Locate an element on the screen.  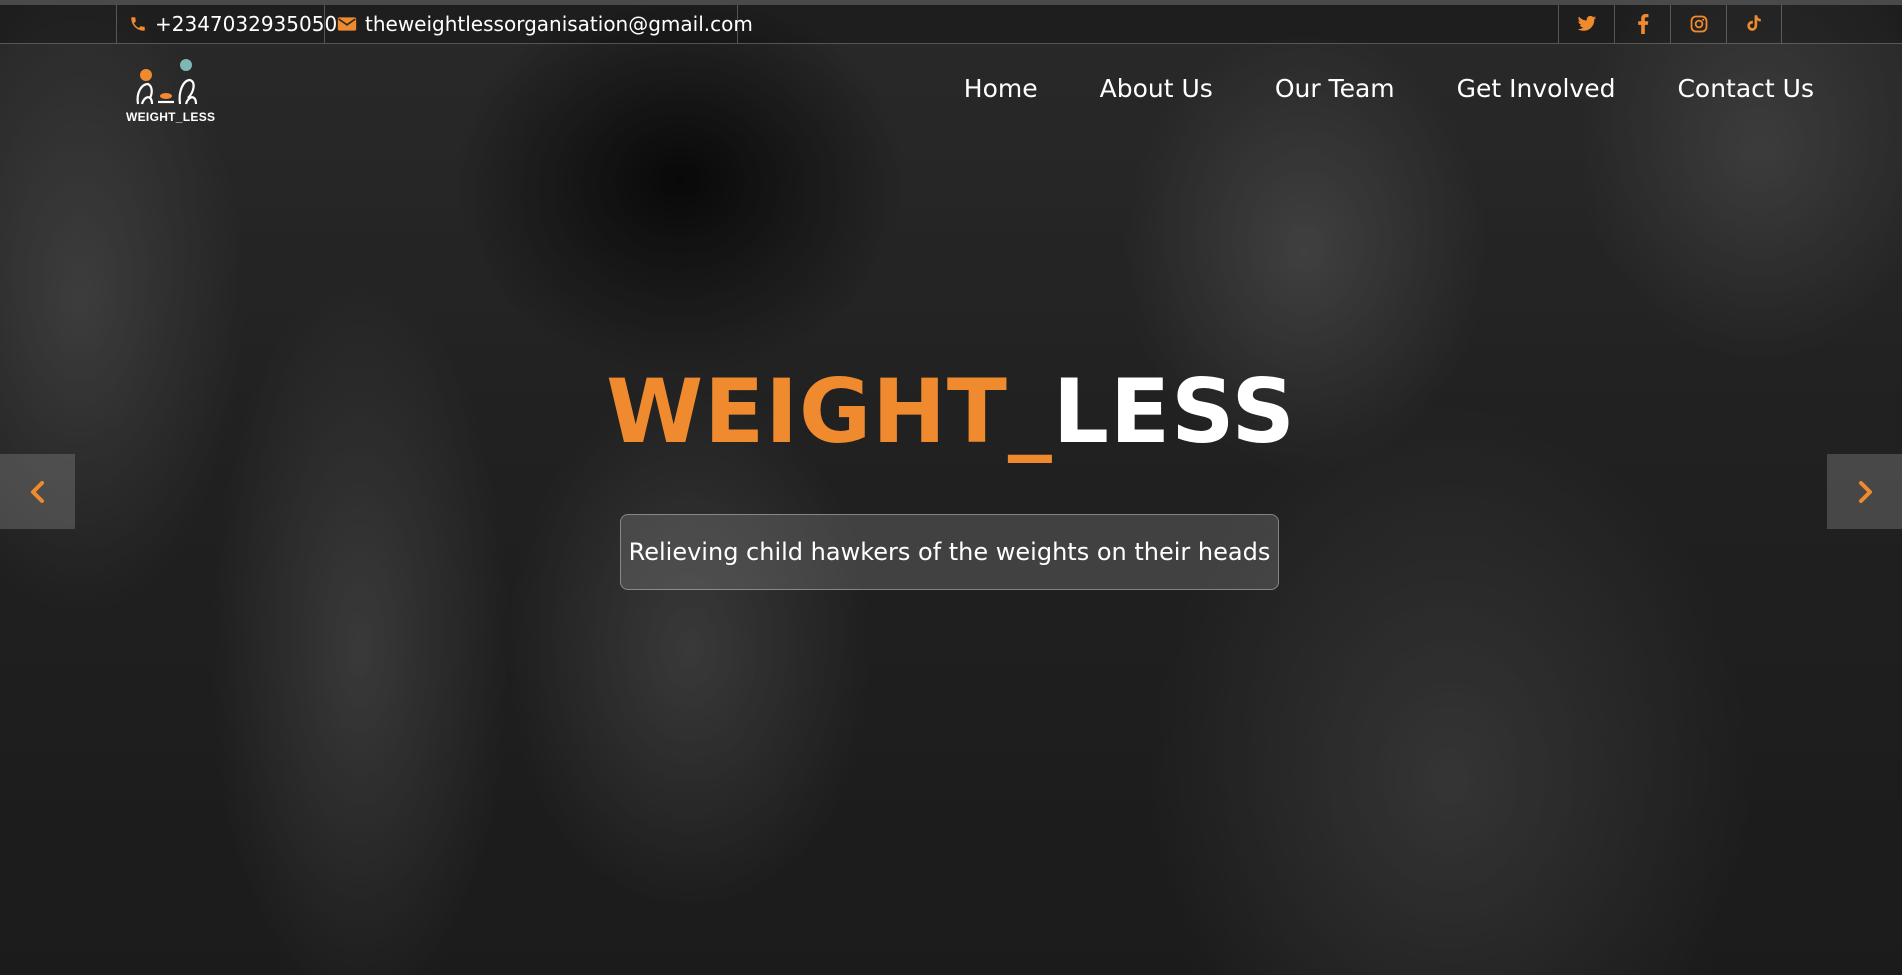
instagram-icon is located at coordinates (1698, 24).